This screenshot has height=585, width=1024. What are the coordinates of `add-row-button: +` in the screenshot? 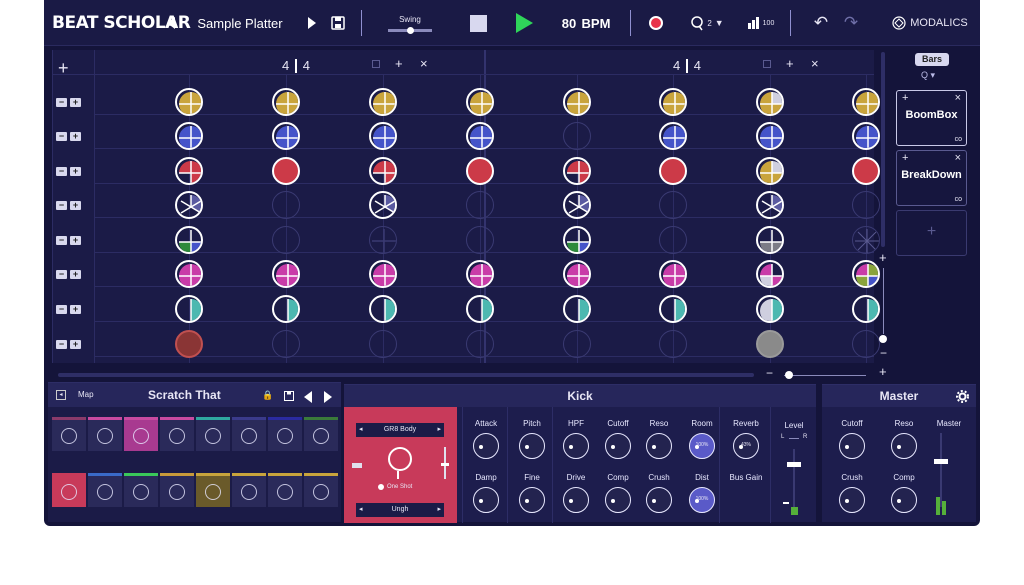 It's located at (63, 68).